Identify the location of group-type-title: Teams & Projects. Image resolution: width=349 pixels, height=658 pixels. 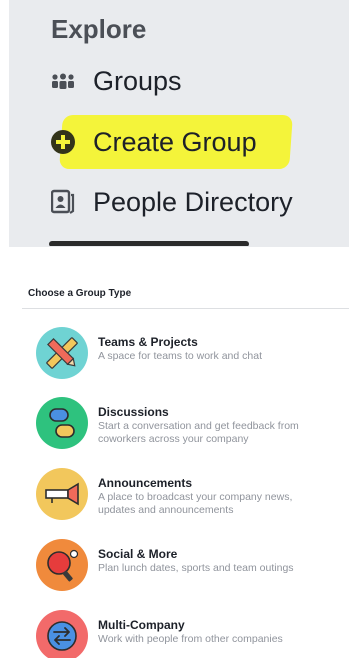
(148, 342).